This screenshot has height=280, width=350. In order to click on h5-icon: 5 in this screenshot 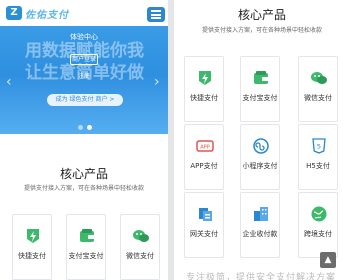, I will do `click(319, 146)`.